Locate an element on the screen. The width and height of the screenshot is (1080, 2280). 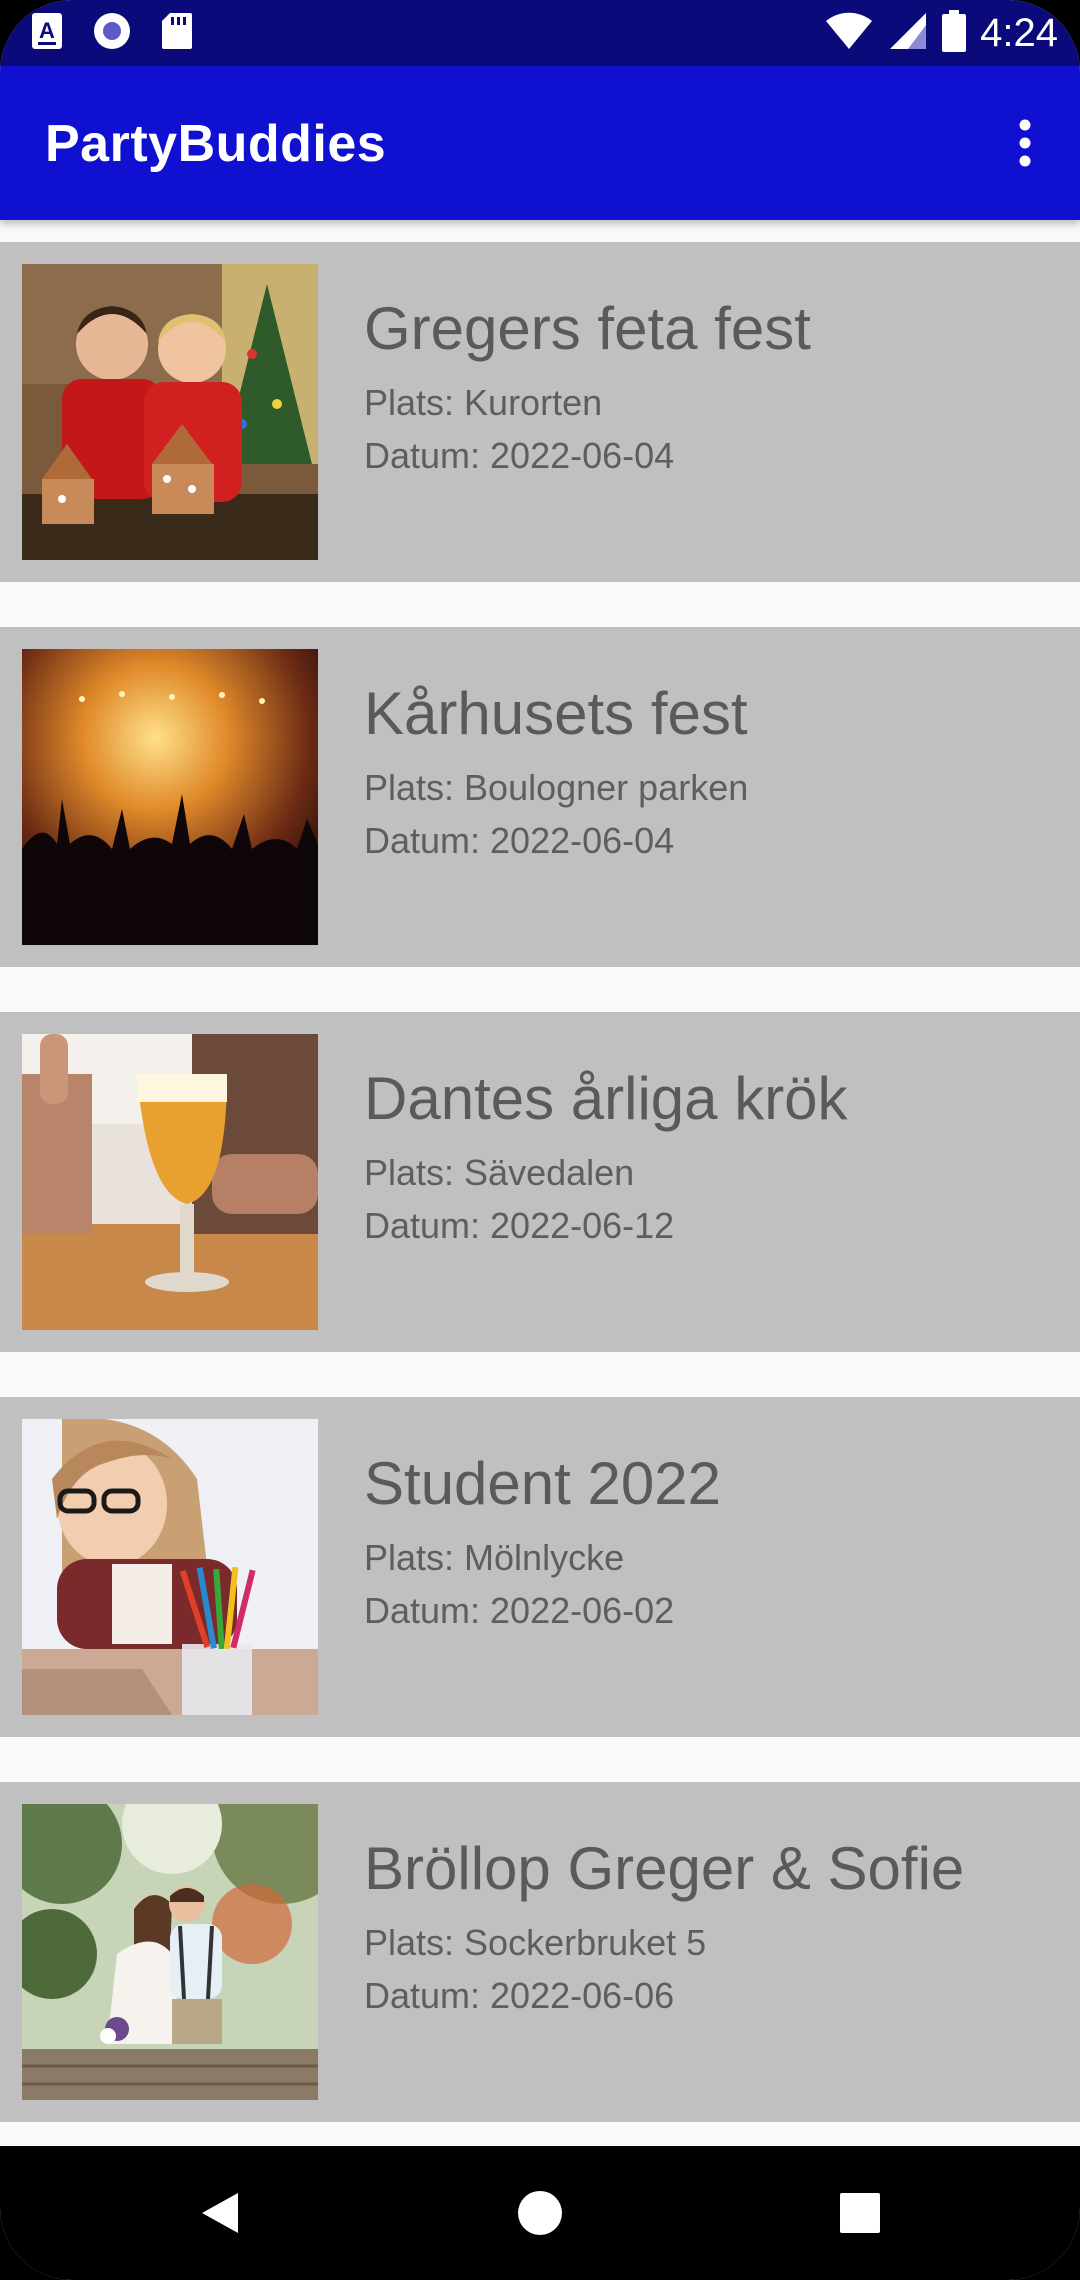
status-notifications: A is located at coordinates (112, 33).